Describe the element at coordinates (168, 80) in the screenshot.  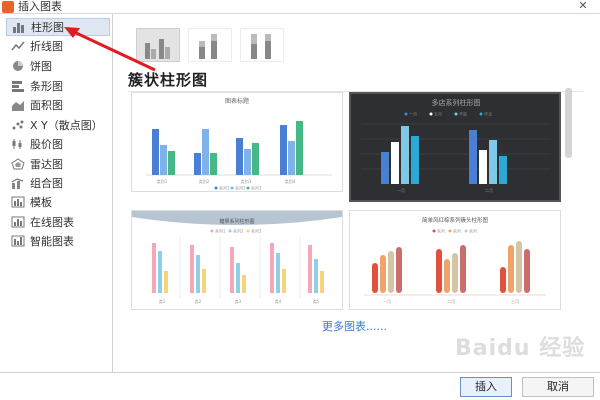
I see `section-title: 簇状柱形图` at that location.